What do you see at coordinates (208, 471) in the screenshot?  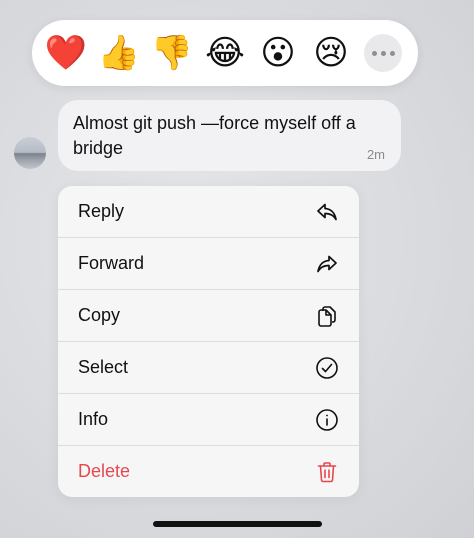 I see `menu-item-delete: Delete` at bounding box center [208, 471].